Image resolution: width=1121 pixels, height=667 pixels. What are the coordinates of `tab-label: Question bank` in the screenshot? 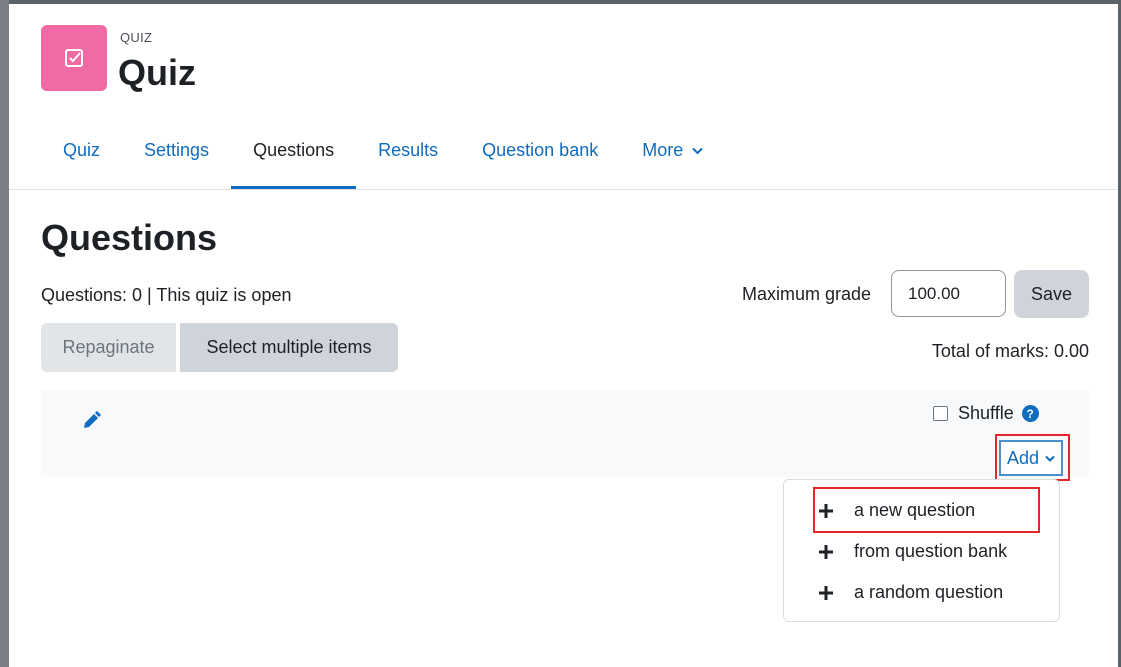 It's located at (540, 150).